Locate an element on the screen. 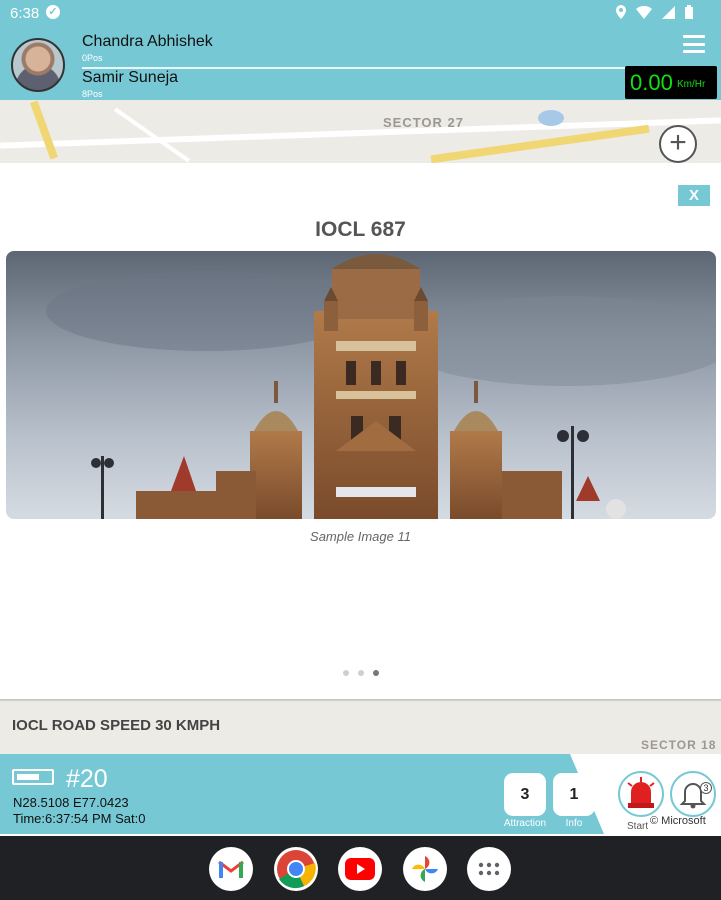  gmail-icon is located at coordinates (231, 869).